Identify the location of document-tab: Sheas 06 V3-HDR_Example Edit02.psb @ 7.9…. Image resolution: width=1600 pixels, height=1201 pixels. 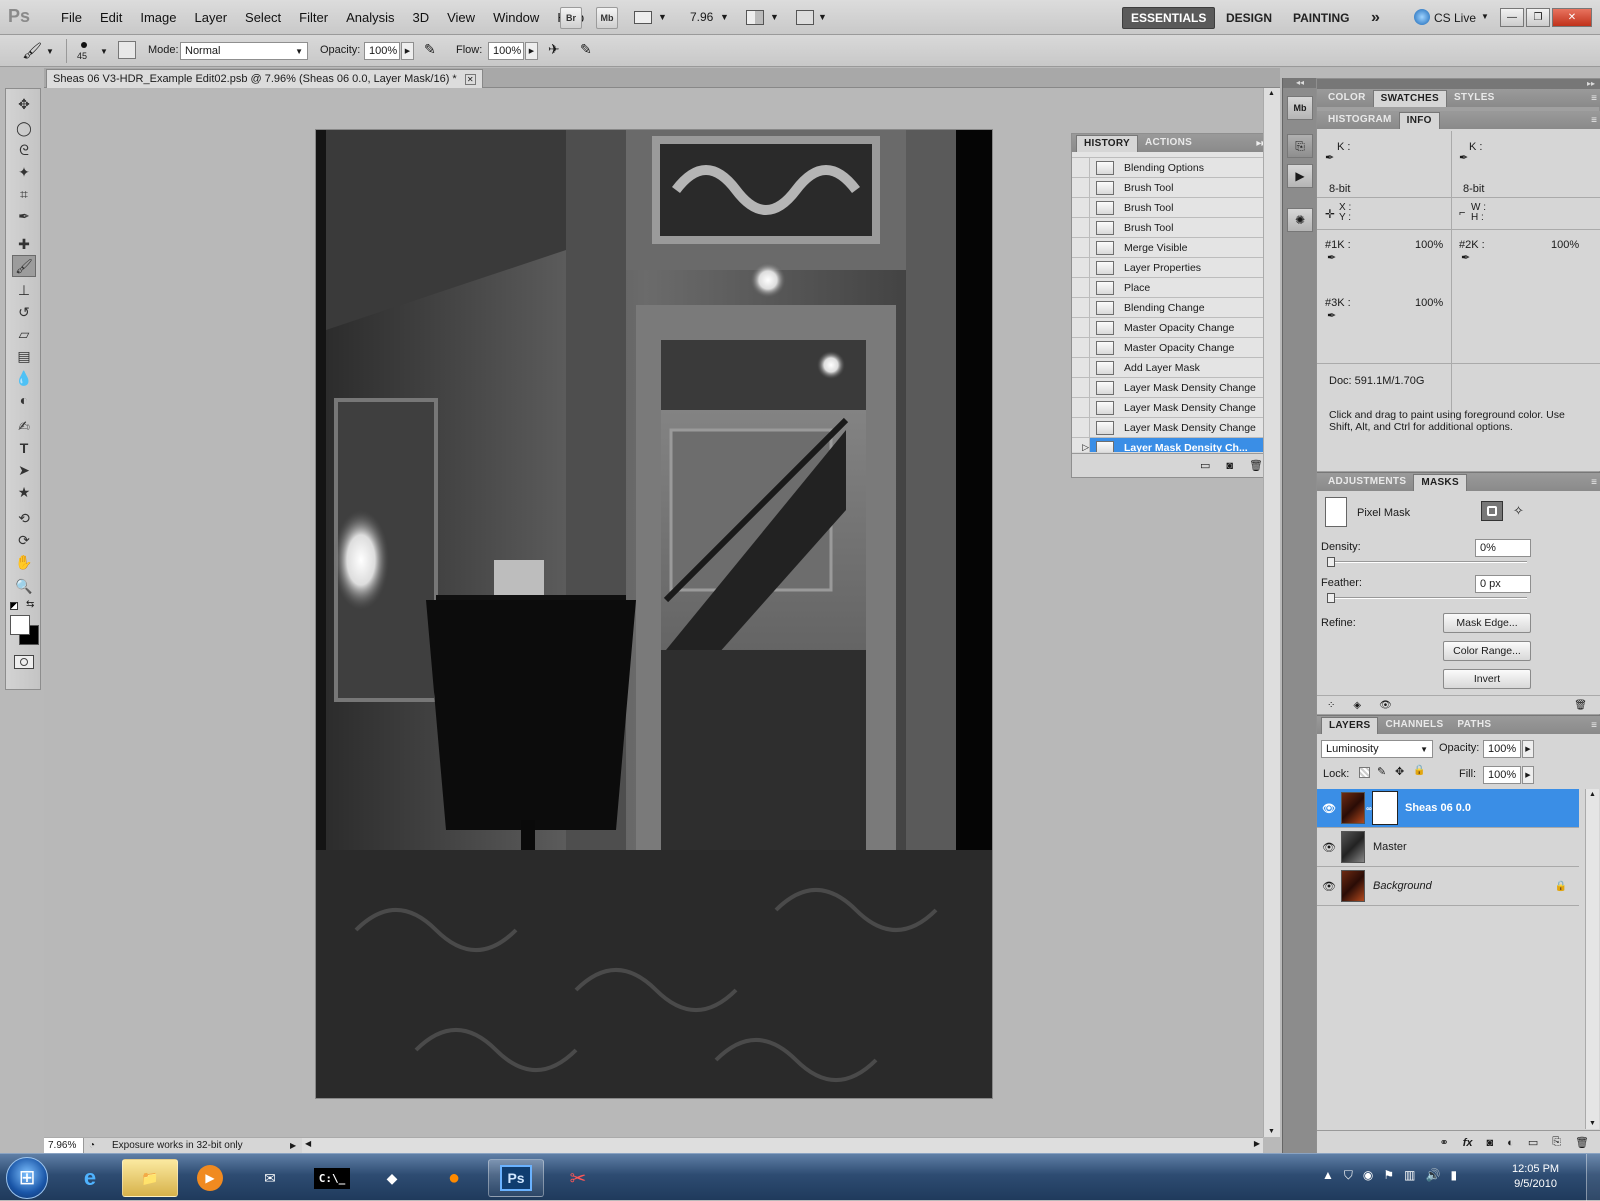
(264, 78).